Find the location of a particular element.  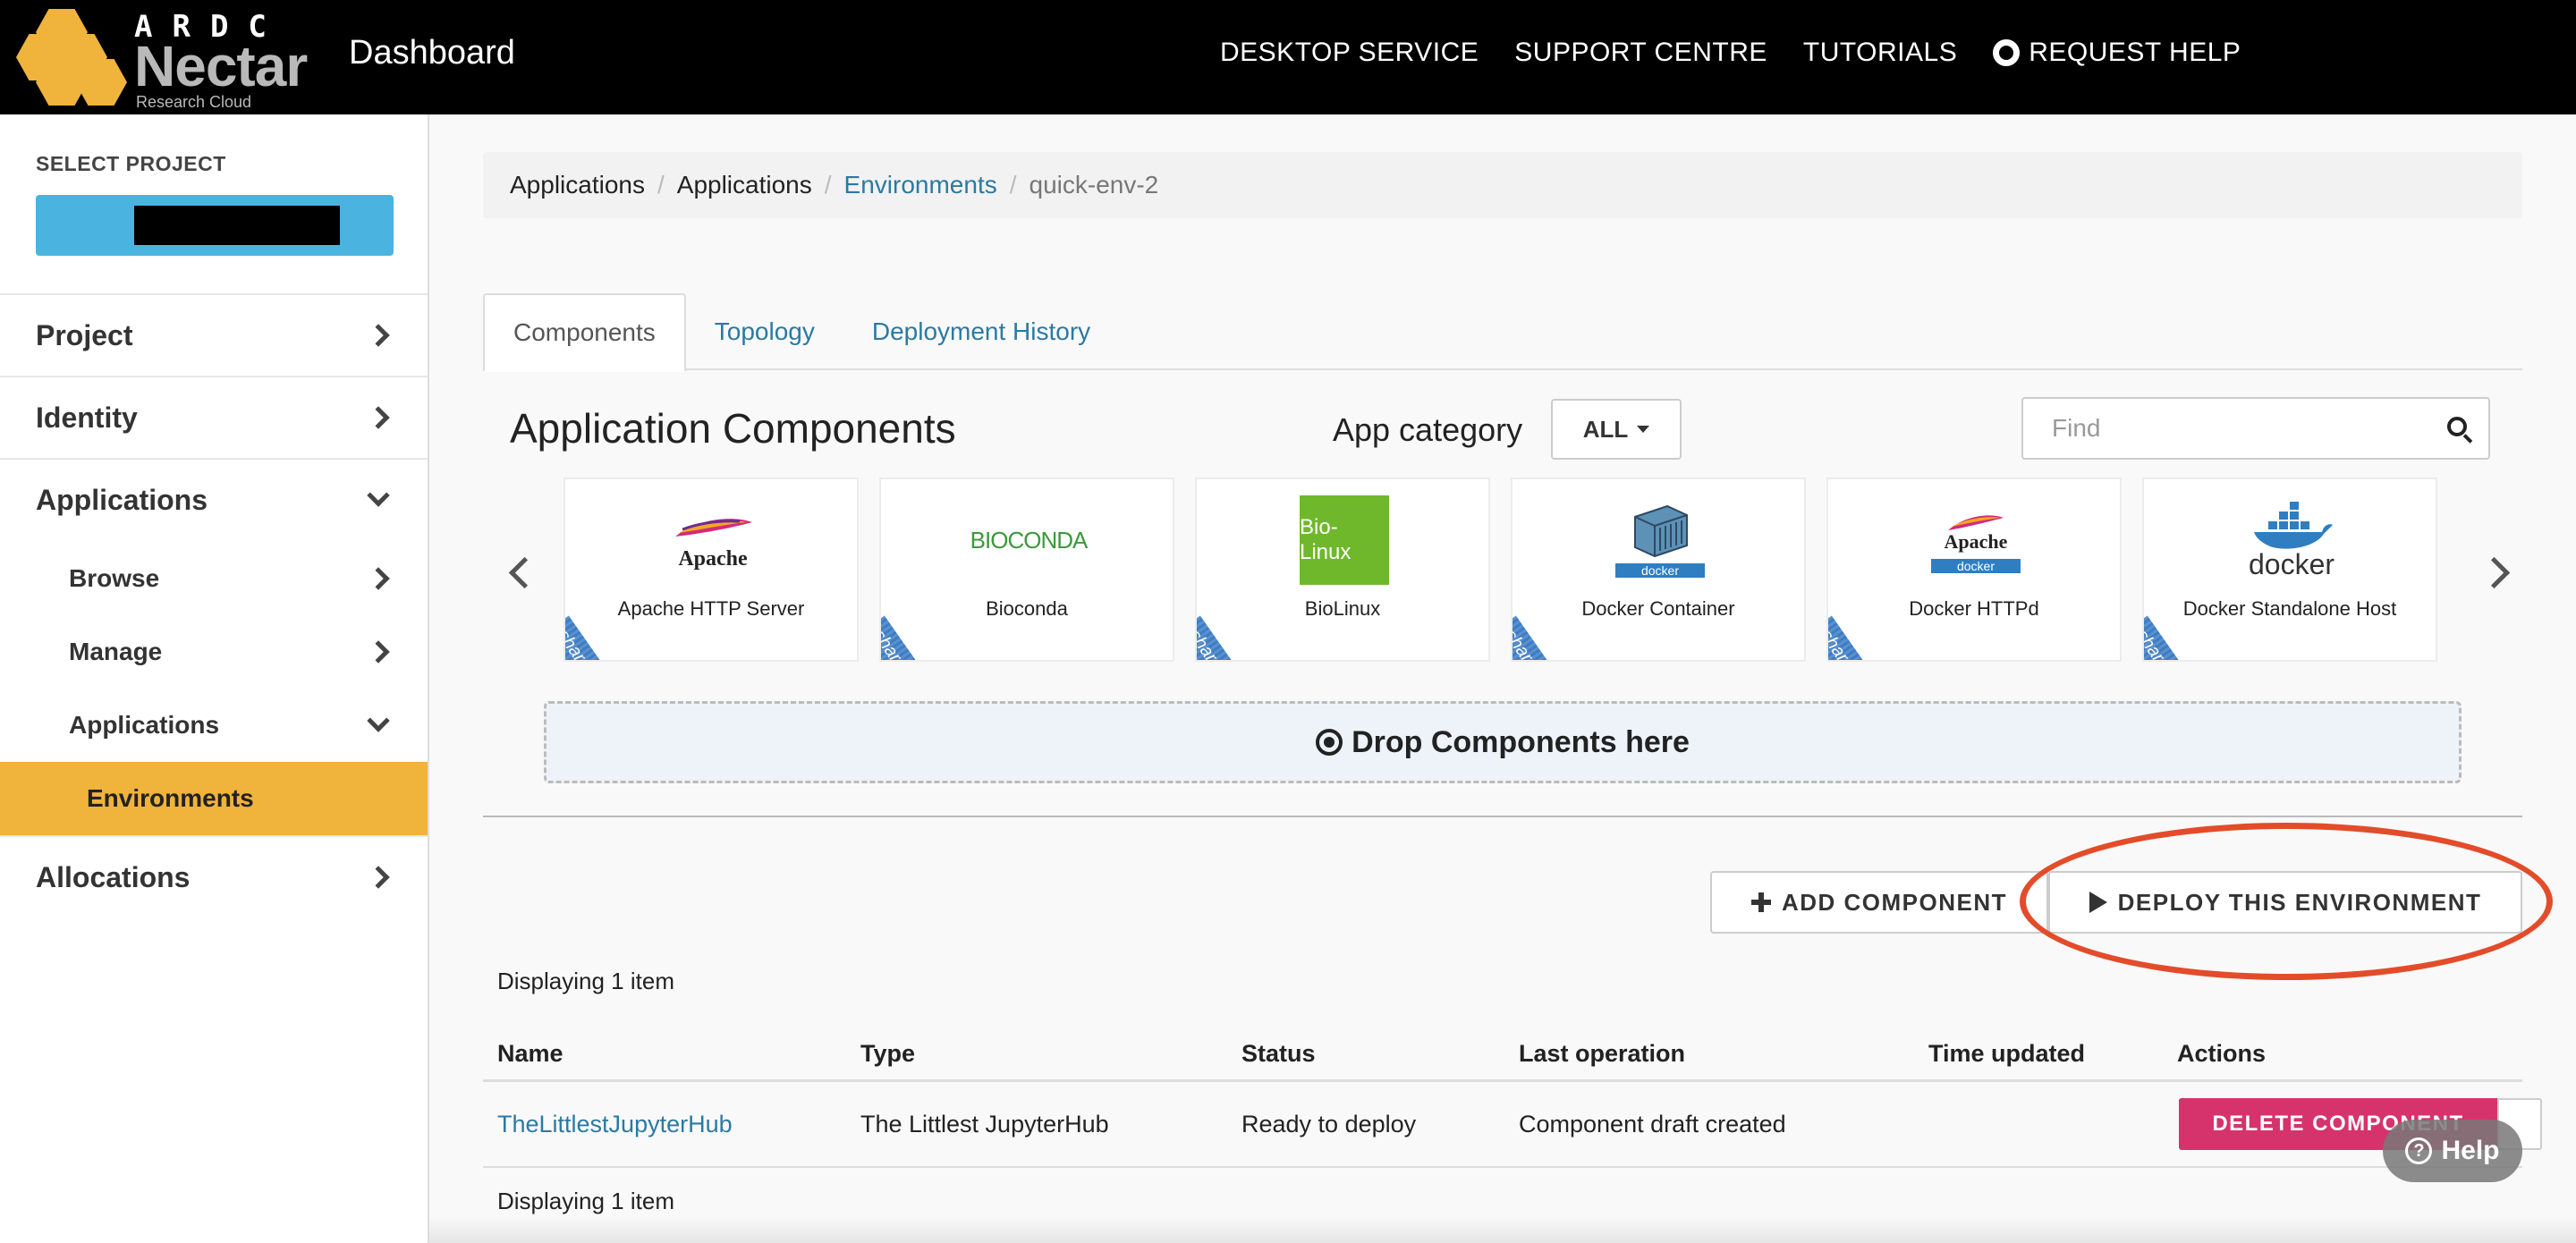

sidebar-item-label: Manage is located at coordinates (116, 651).